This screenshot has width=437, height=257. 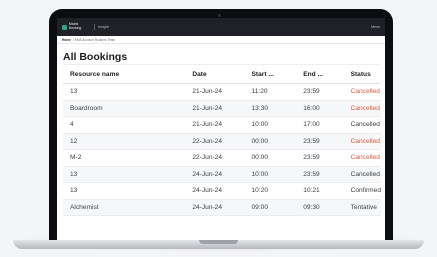 What do you see at coordinates (221, 27) in the screenshot?
I see `app-header: Matrix Booking Insight Menu` at bounding box center [221, 27].